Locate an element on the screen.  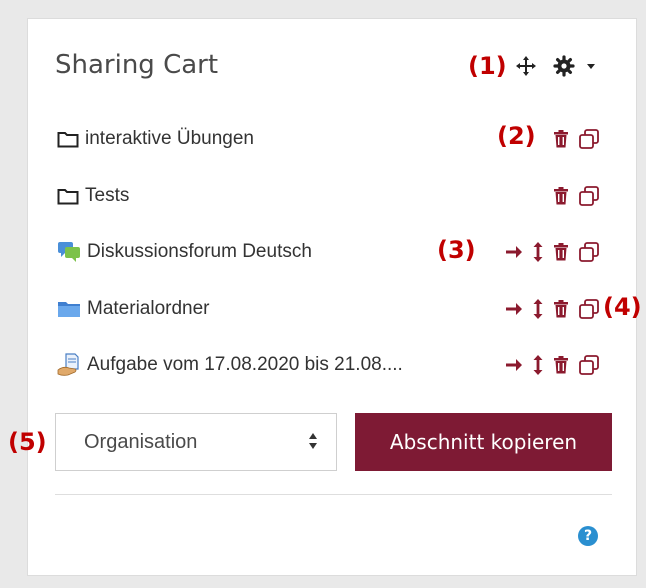
block-title: Sharing Cart is located at coordinates (137, 65).